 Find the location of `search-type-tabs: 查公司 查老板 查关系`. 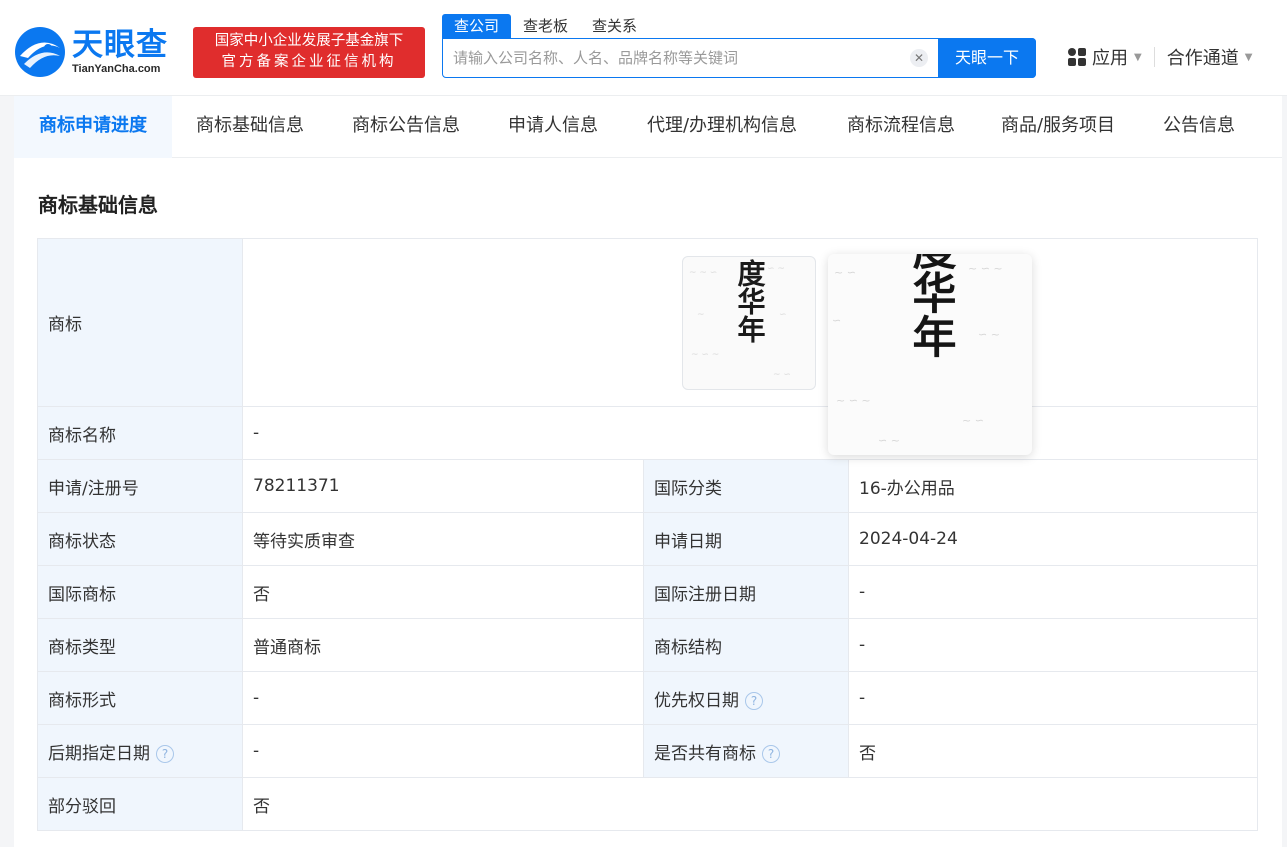

search-type-tabs: 查公司 查老板 查关系 is located at coordinates (545, 26).